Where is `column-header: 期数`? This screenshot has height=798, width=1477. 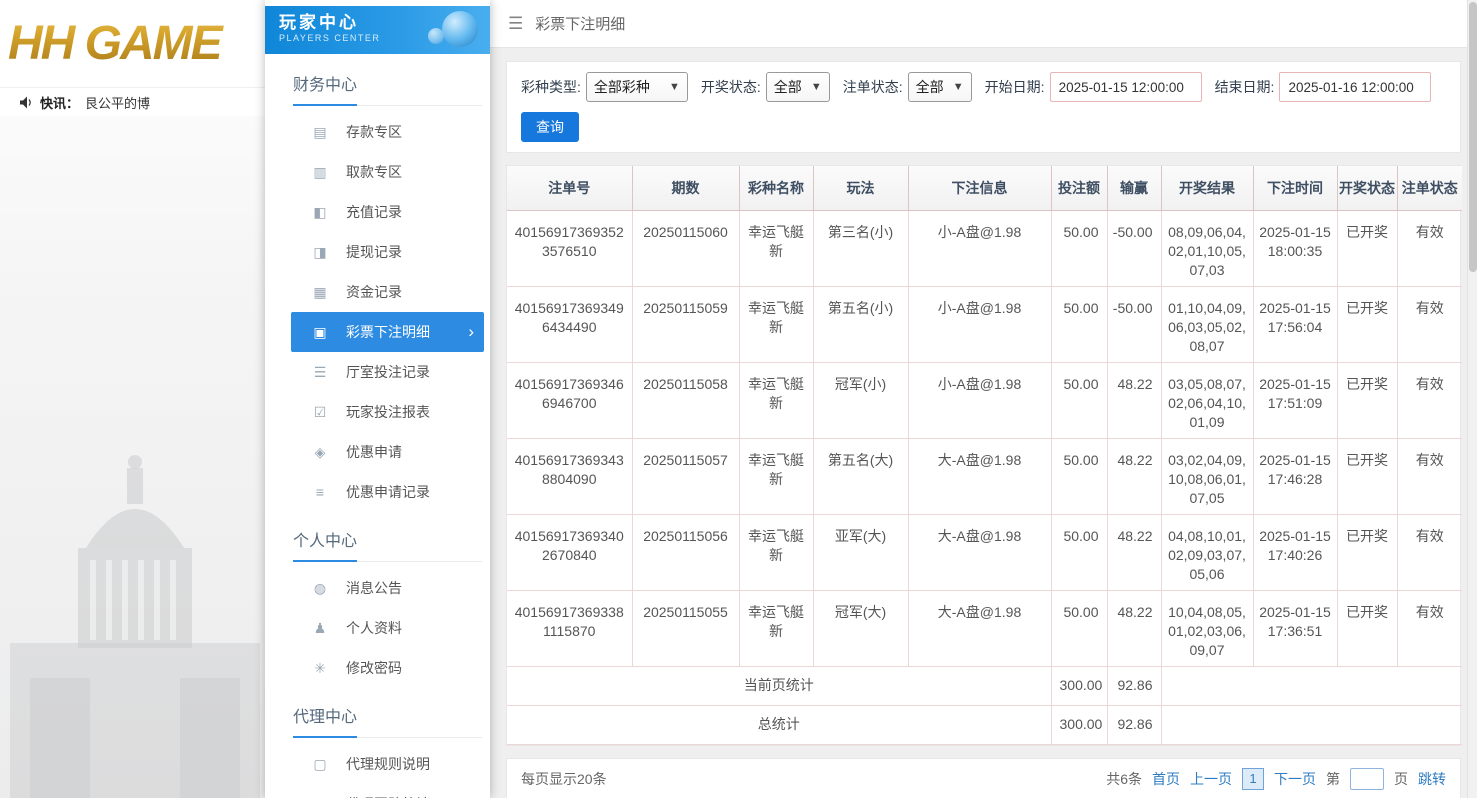
column-header: 期数 is located at coordinates (685, 188).